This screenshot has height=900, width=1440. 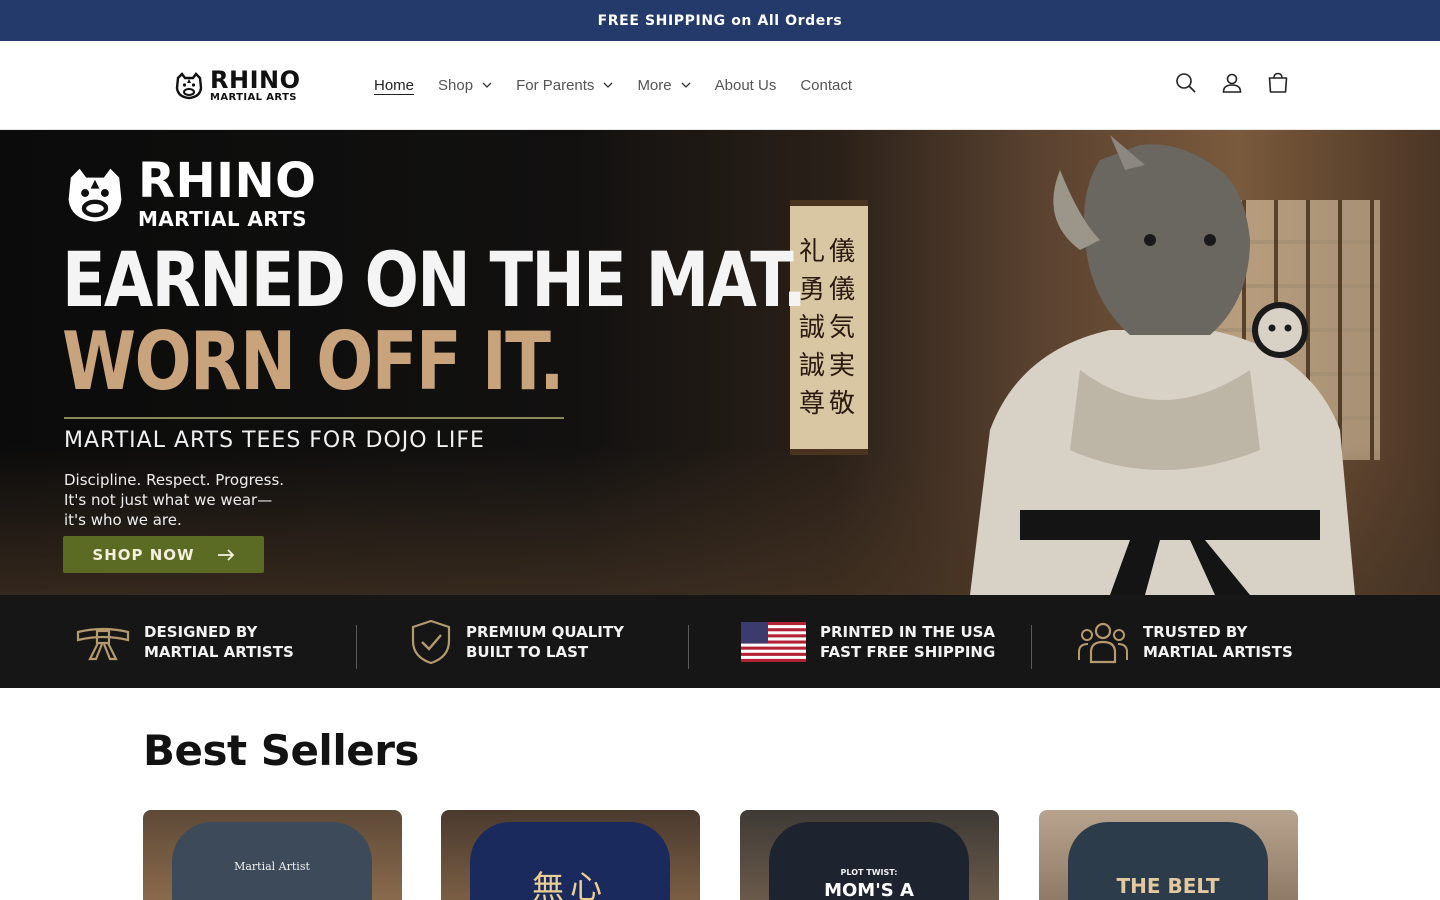 I want to click on shirt-print-text: THE BELT, so click(x=1168, y=886).